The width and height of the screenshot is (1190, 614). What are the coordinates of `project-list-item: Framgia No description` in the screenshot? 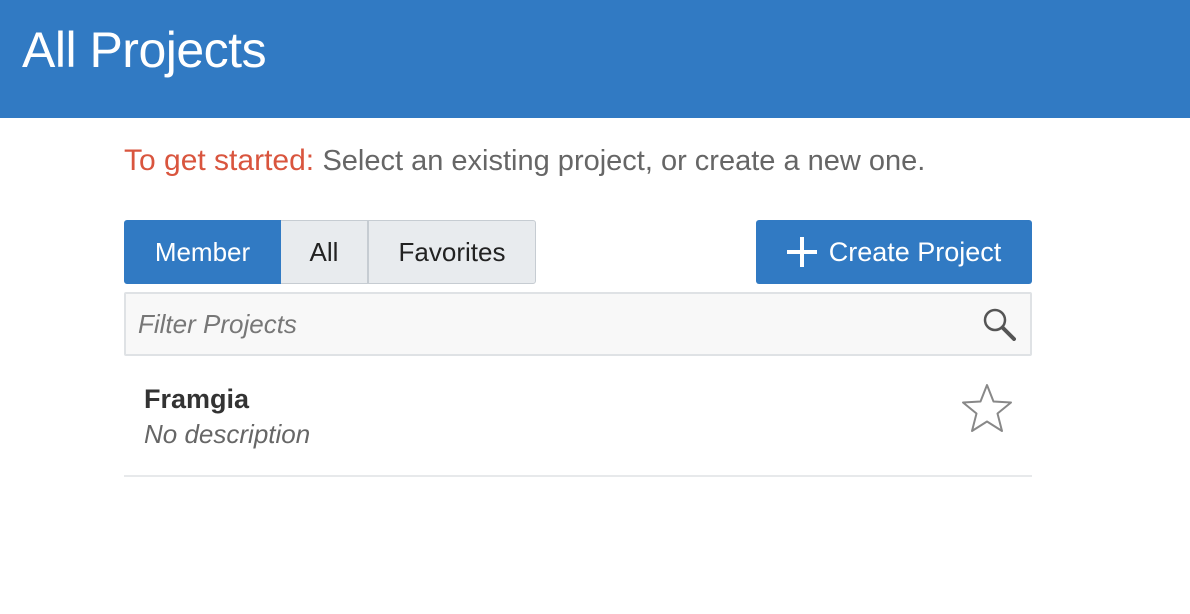 It's located at (578, 421).